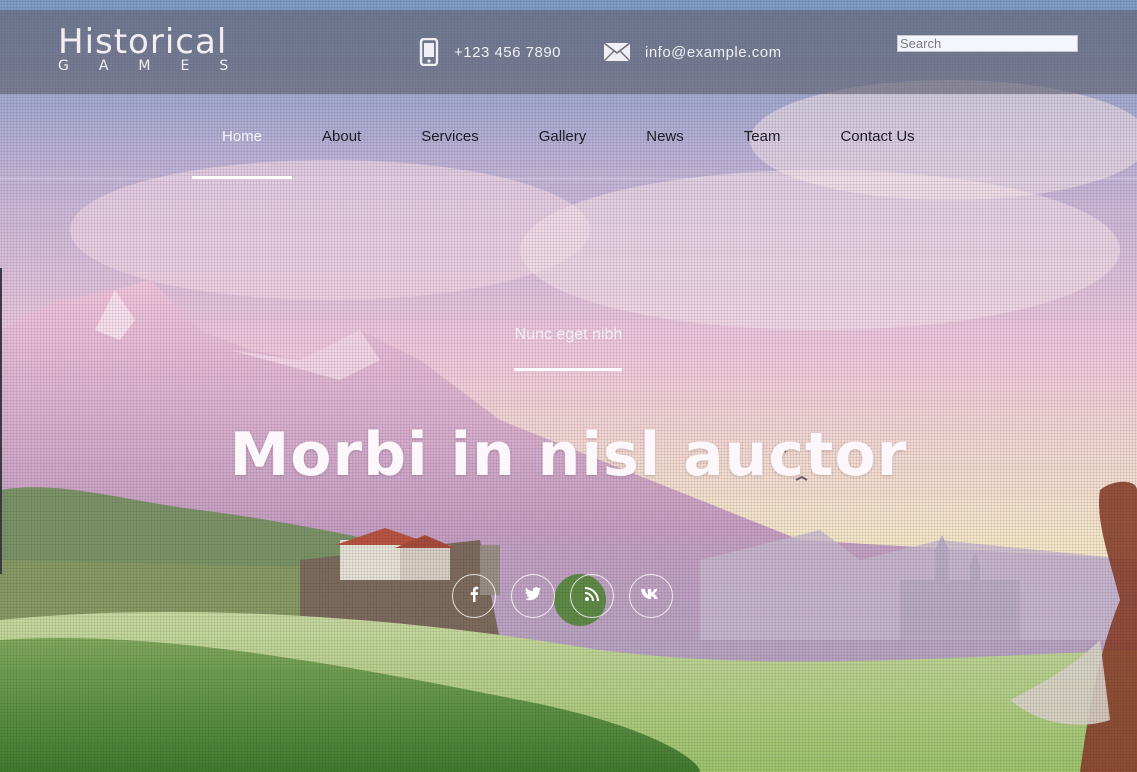 This screenshot has width=1137, height=772. I want to click on envelope-icon, so click(617, 52).